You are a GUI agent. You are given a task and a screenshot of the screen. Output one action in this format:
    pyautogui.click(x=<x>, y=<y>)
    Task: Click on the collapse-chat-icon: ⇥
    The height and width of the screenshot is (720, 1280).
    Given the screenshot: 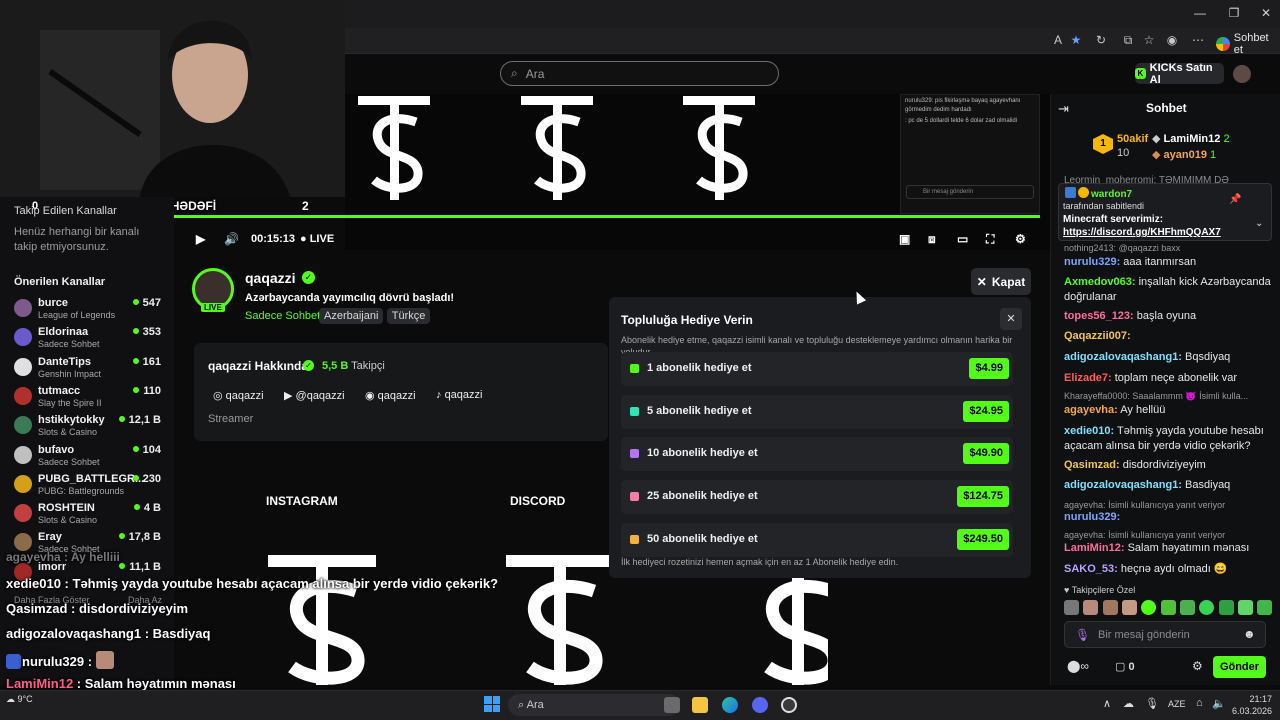 What is the action you would take?
    pyautogui.click(x=1063, y=109)
    